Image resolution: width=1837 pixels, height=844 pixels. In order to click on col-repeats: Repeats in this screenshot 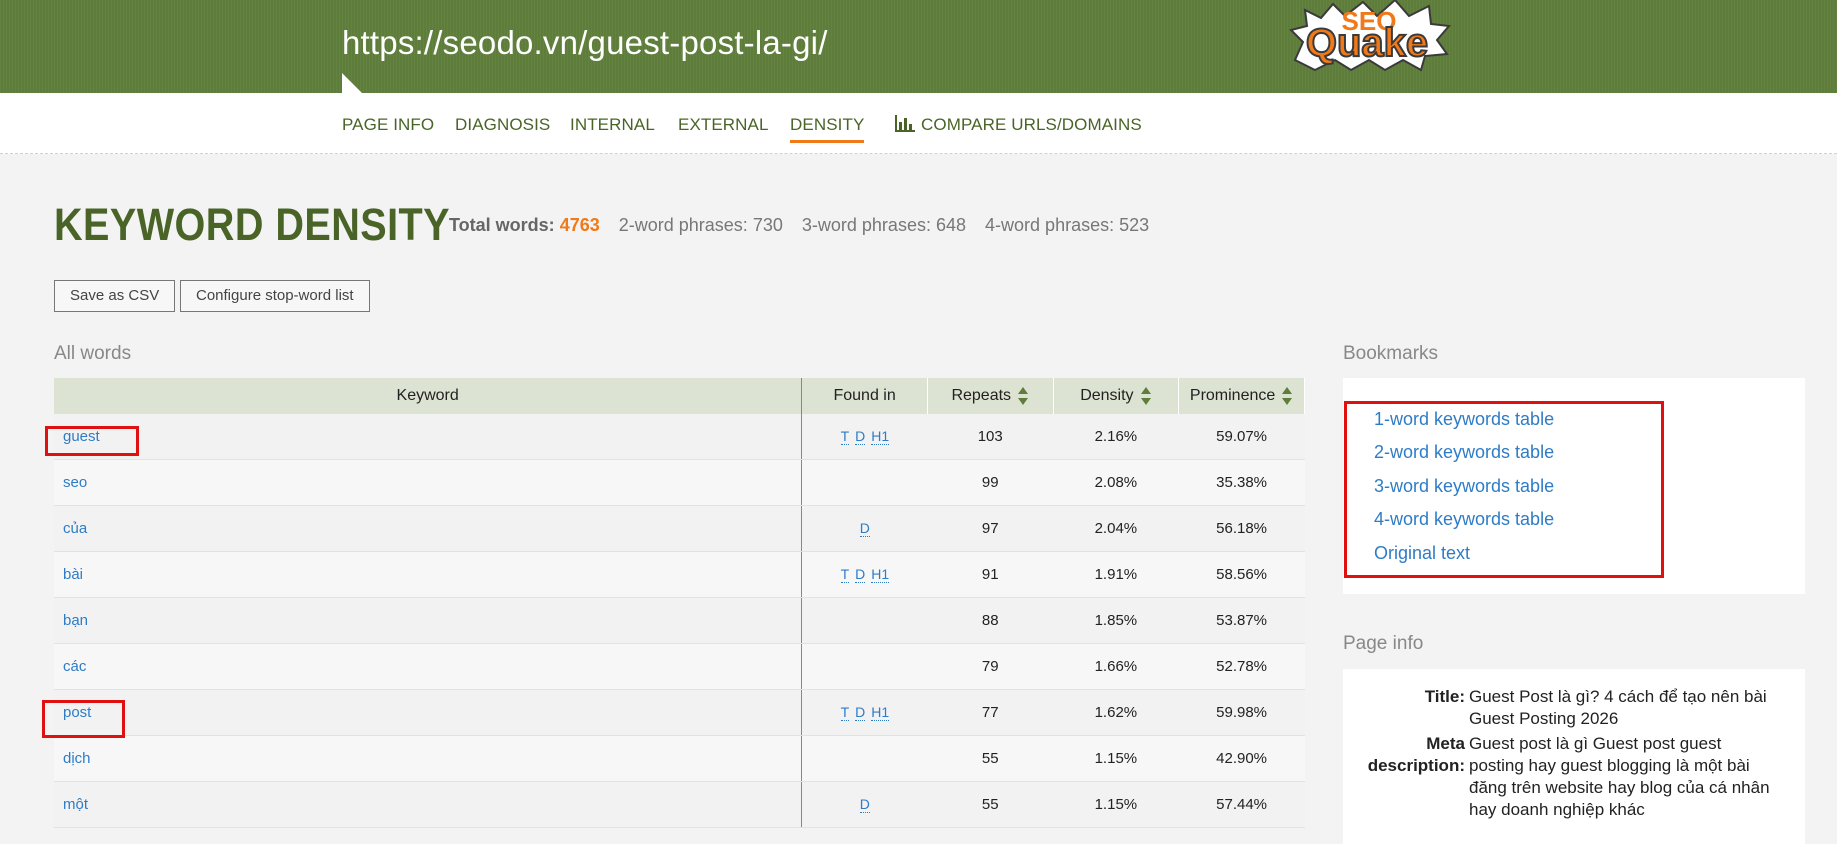, I will do `click(990, 396)`.